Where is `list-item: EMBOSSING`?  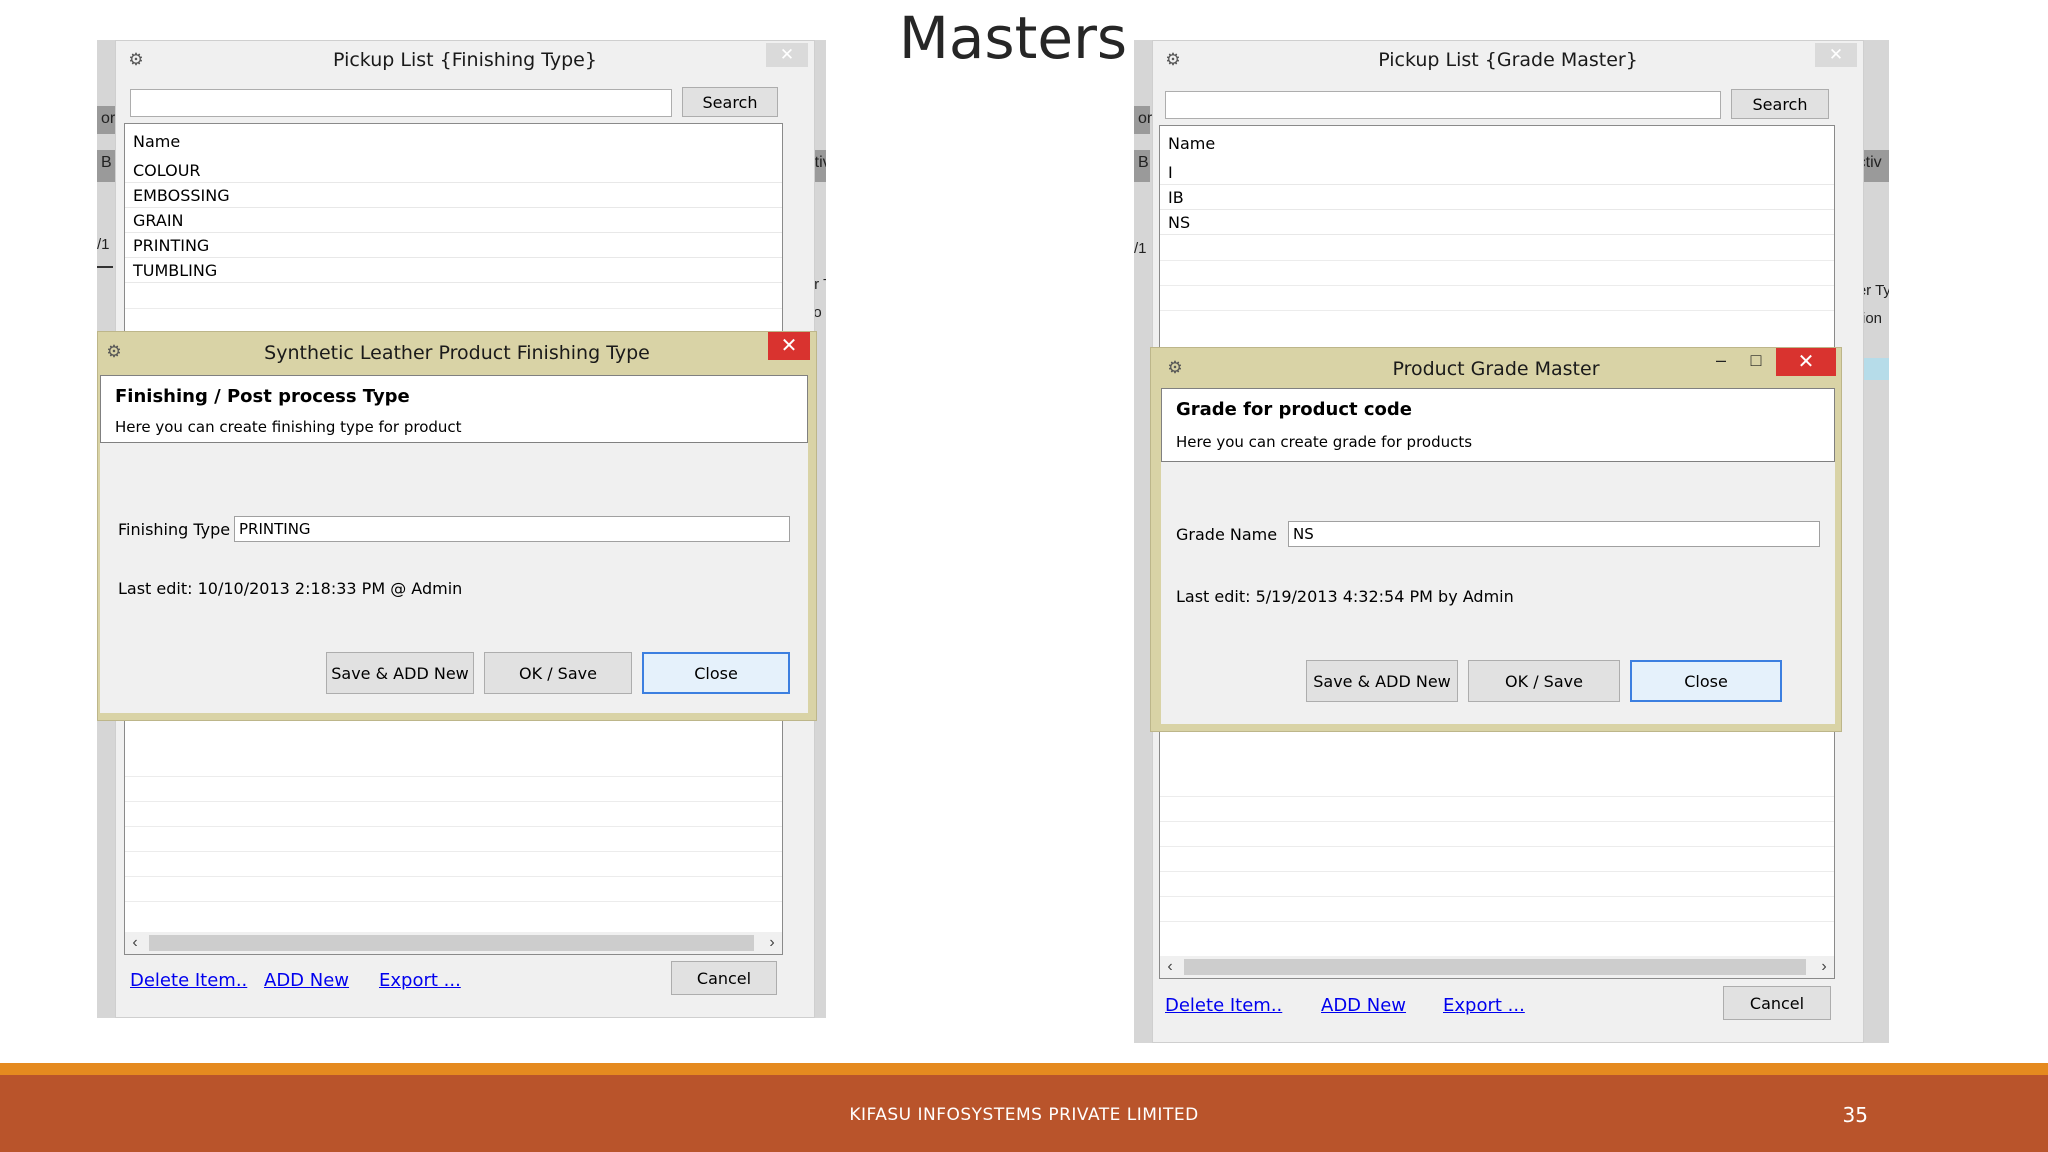
list-item: EMBOSSING is located at coordinates (453, 195).